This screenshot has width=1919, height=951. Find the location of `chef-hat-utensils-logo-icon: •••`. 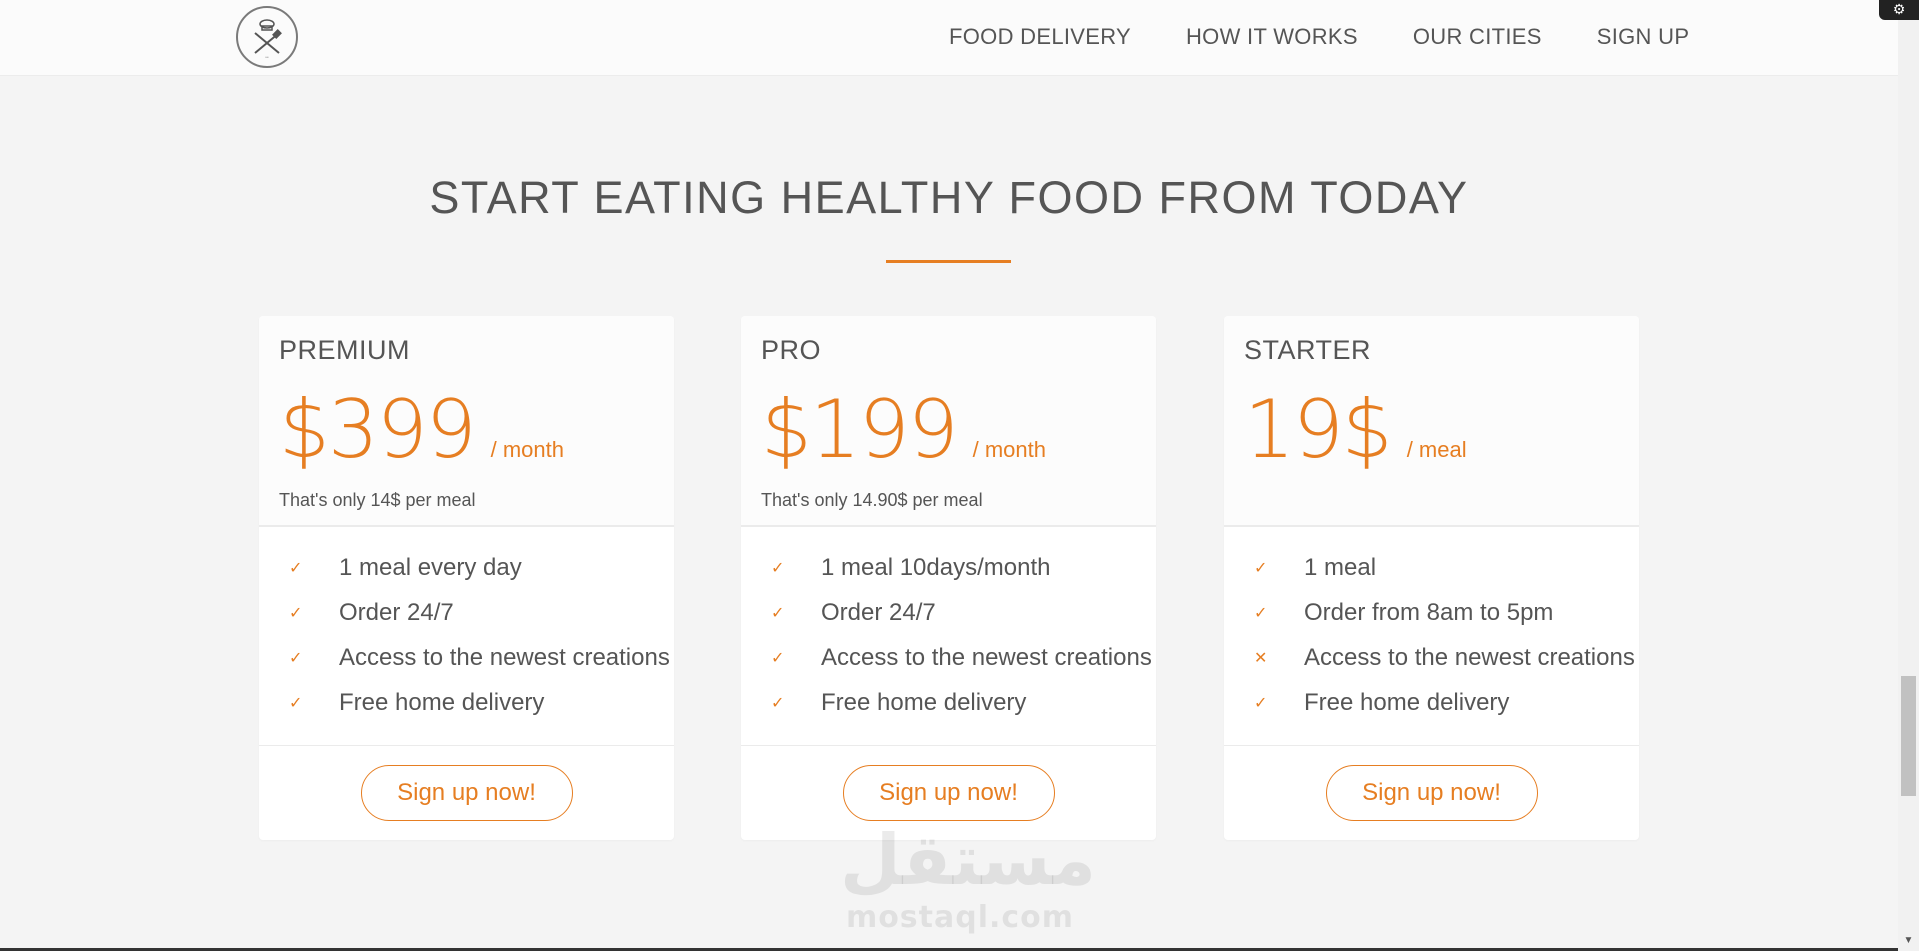

chef-hat-utensils-logo-icon: ••• is located at coordinates (268, 39).